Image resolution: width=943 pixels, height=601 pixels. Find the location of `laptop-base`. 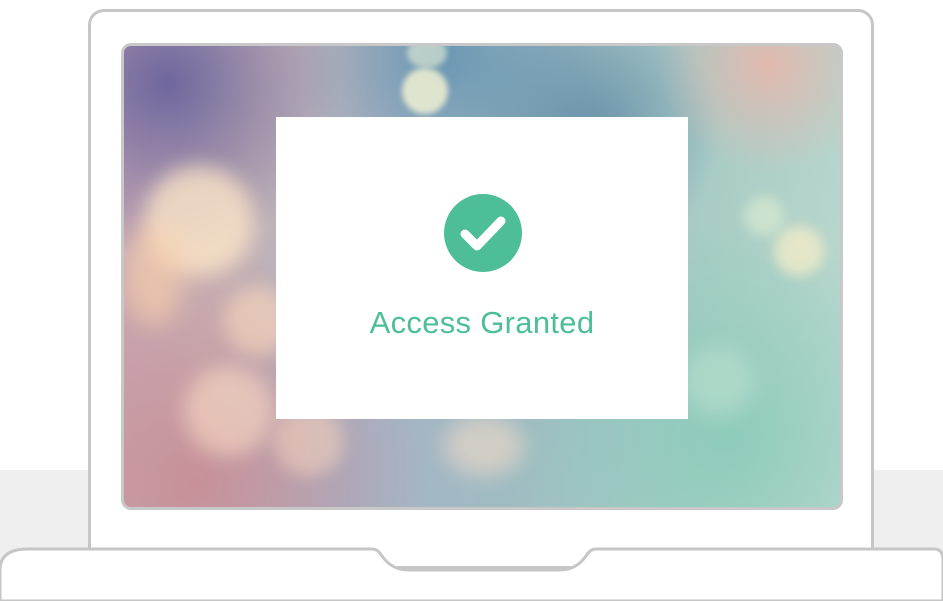

laptop-base is located at coordinates (471, 574).